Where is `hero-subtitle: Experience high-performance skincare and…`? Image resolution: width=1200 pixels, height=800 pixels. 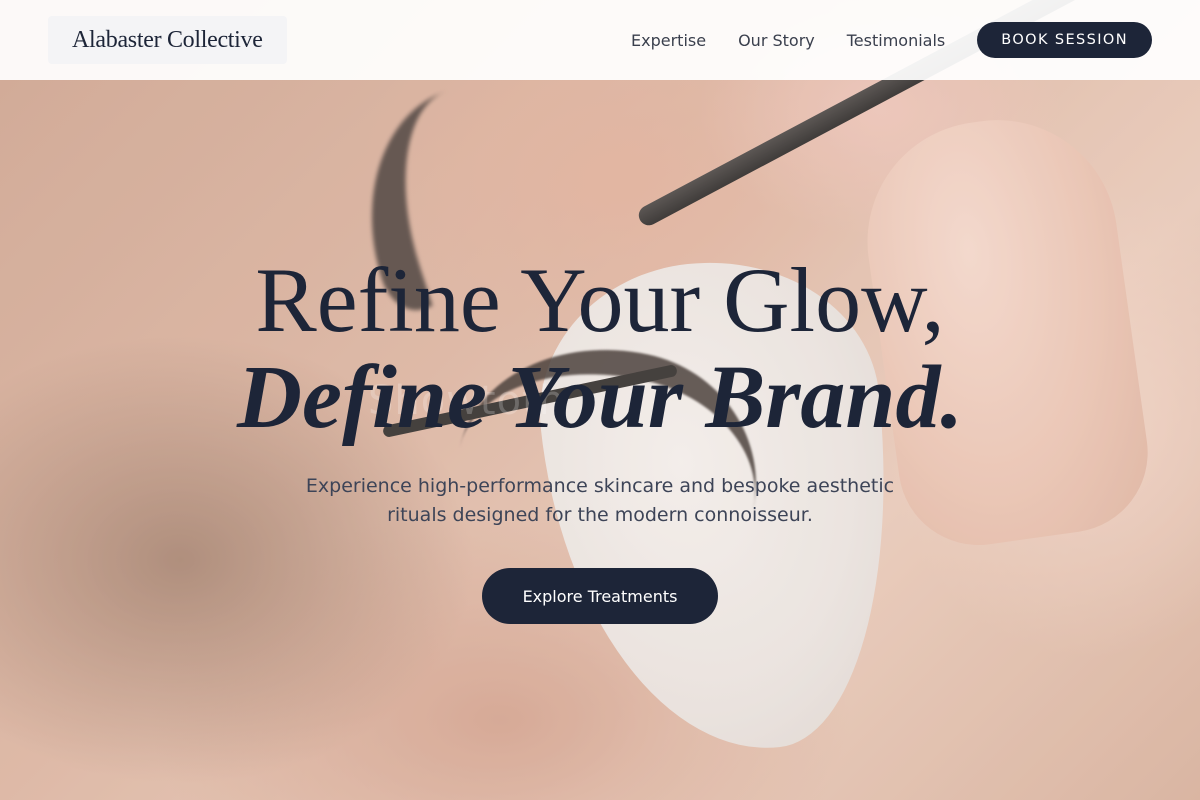
hero-subtitle: Experience high-performance skincare and… is located at coordinates (600, 500).